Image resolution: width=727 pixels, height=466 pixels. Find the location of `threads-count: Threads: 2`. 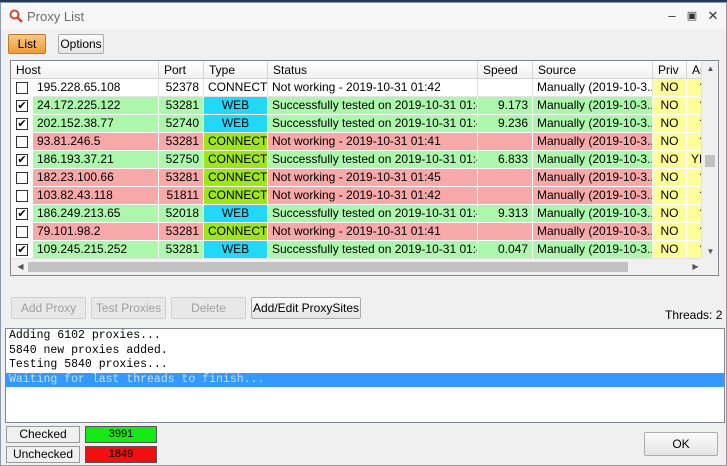

threads-count: Threads: 2 is located at coordinates (694, 315).